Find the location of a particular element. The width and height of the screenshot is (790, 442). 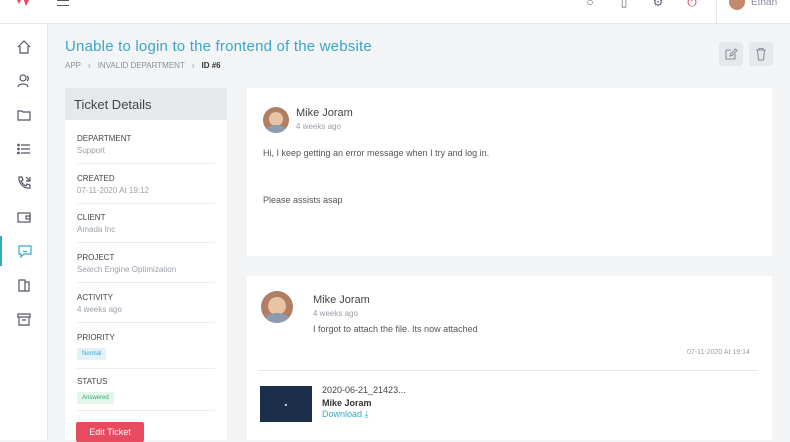

chat-icon is located at coordinates (25, 252).